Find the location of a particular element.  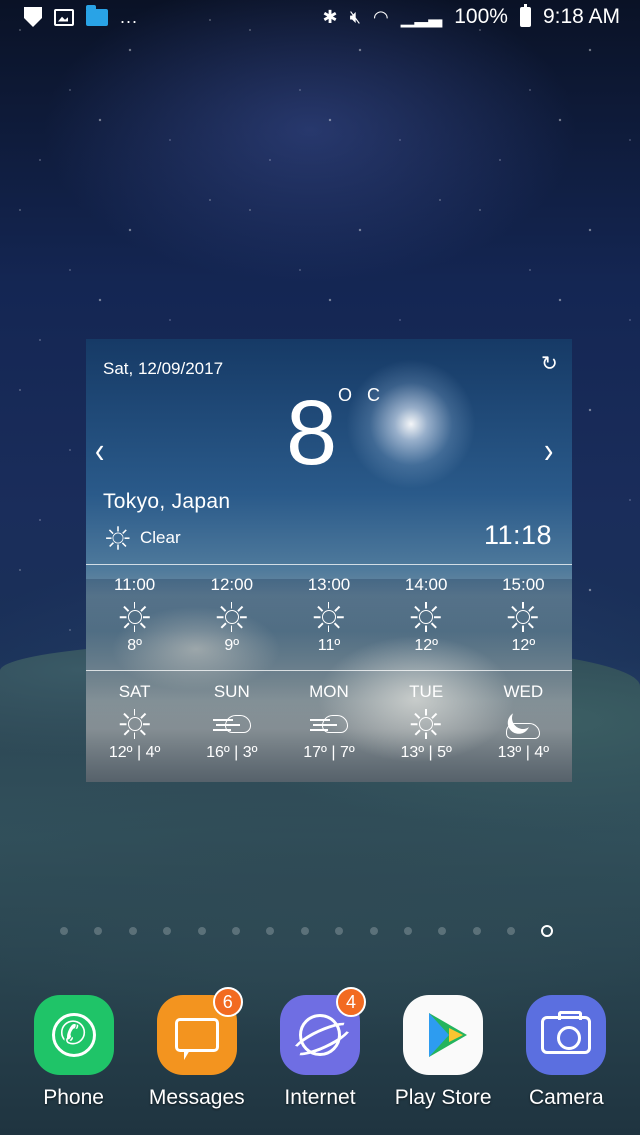

app-play-store: Play Store is located at coordinates (443, 1052).